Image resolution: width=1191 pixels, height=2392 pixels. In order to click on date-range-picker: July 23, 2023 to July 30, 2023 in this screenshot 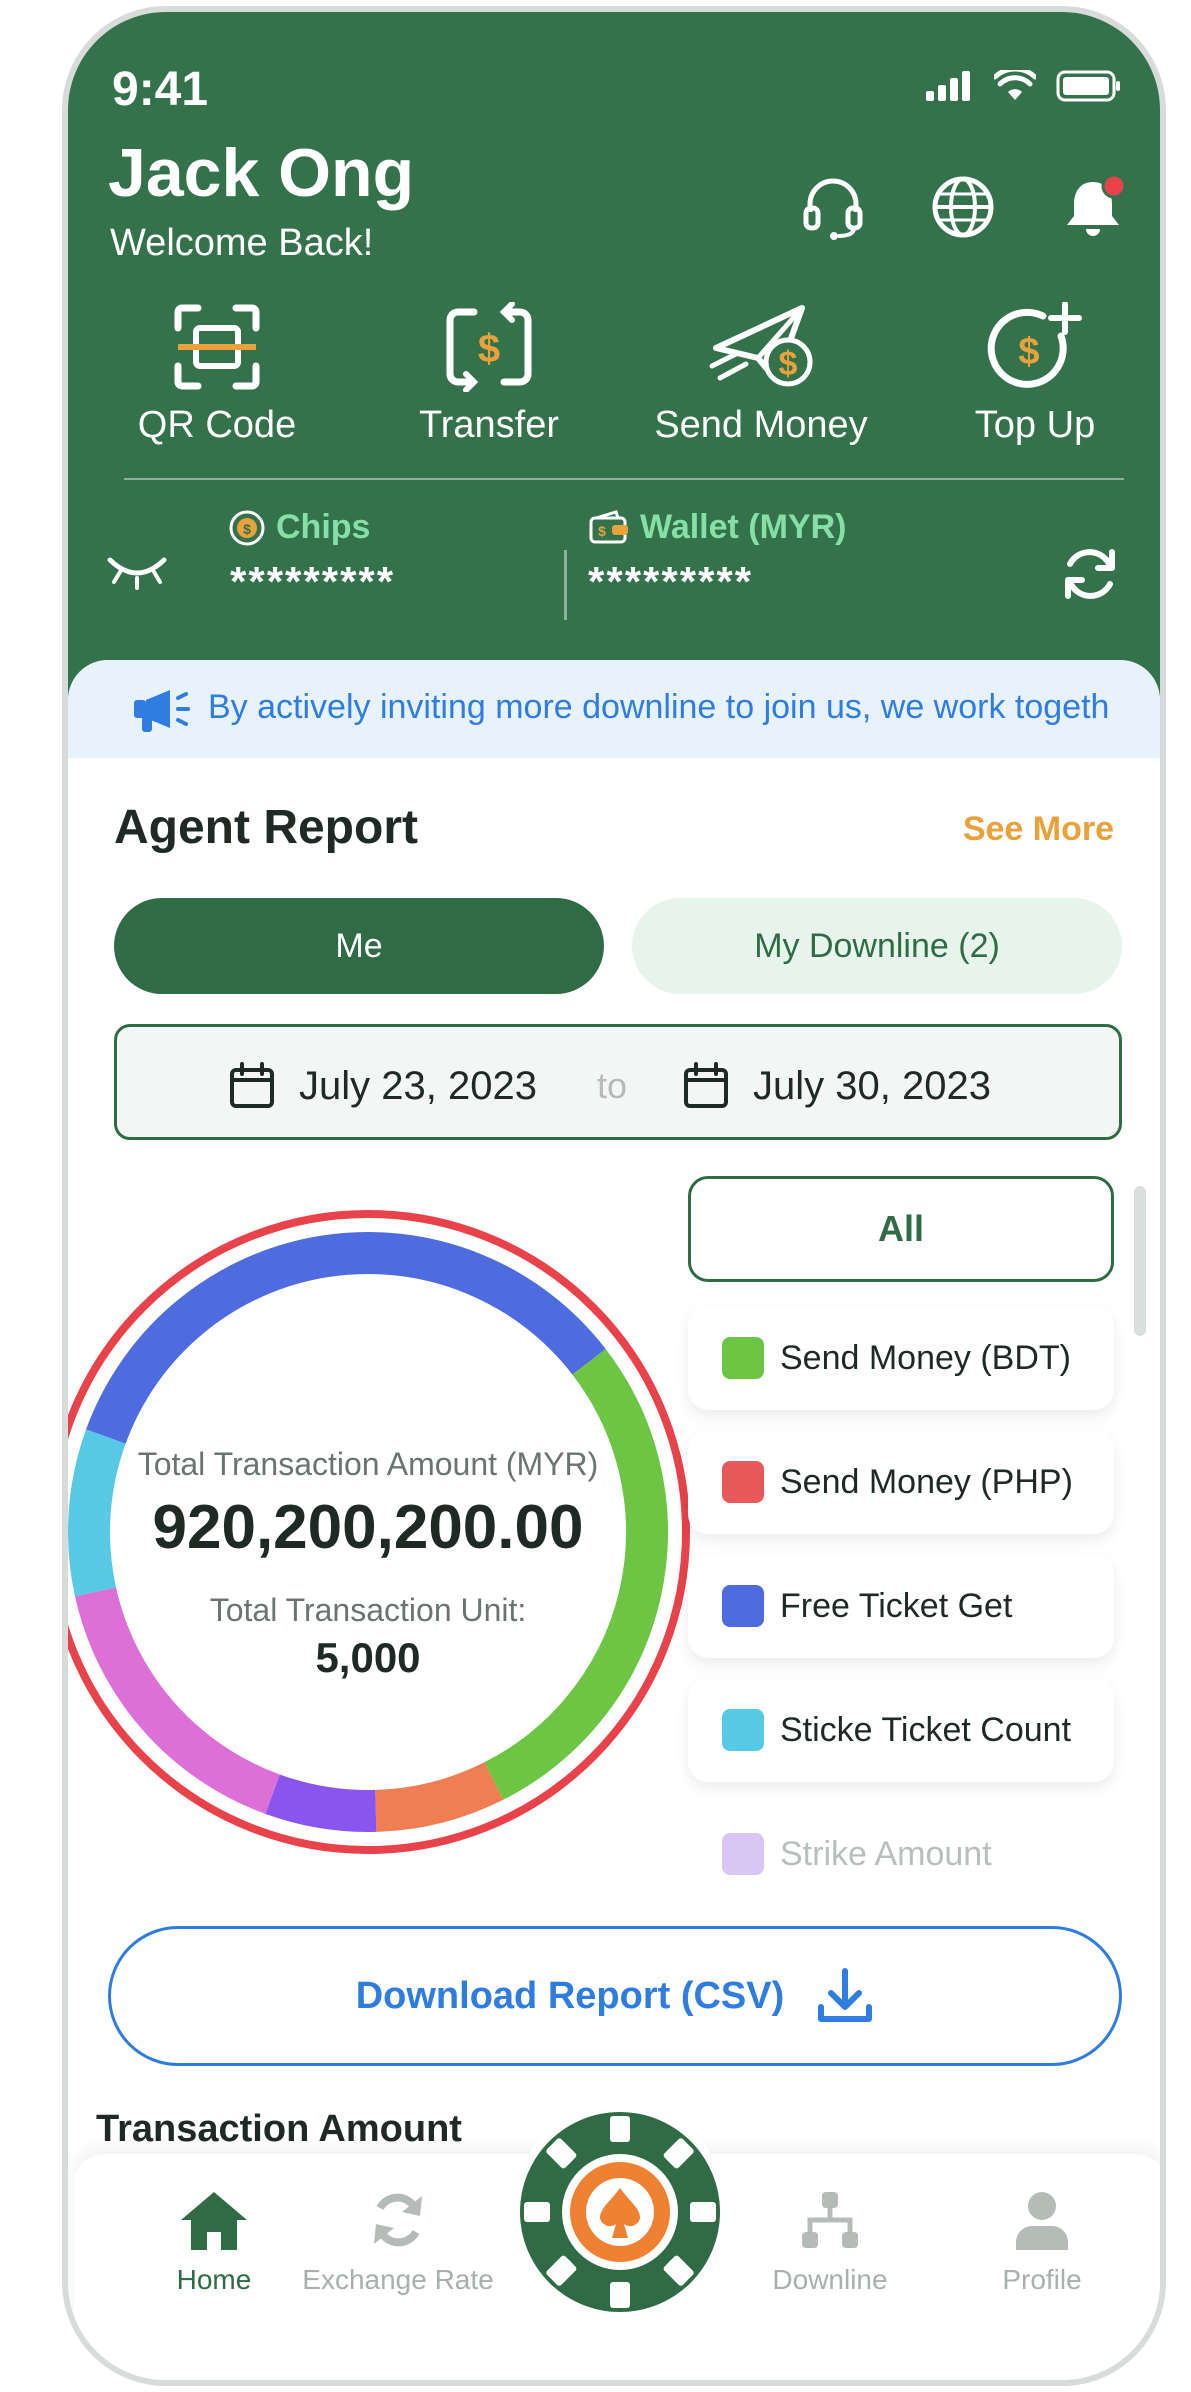, I will do `click(618, 1082)`.